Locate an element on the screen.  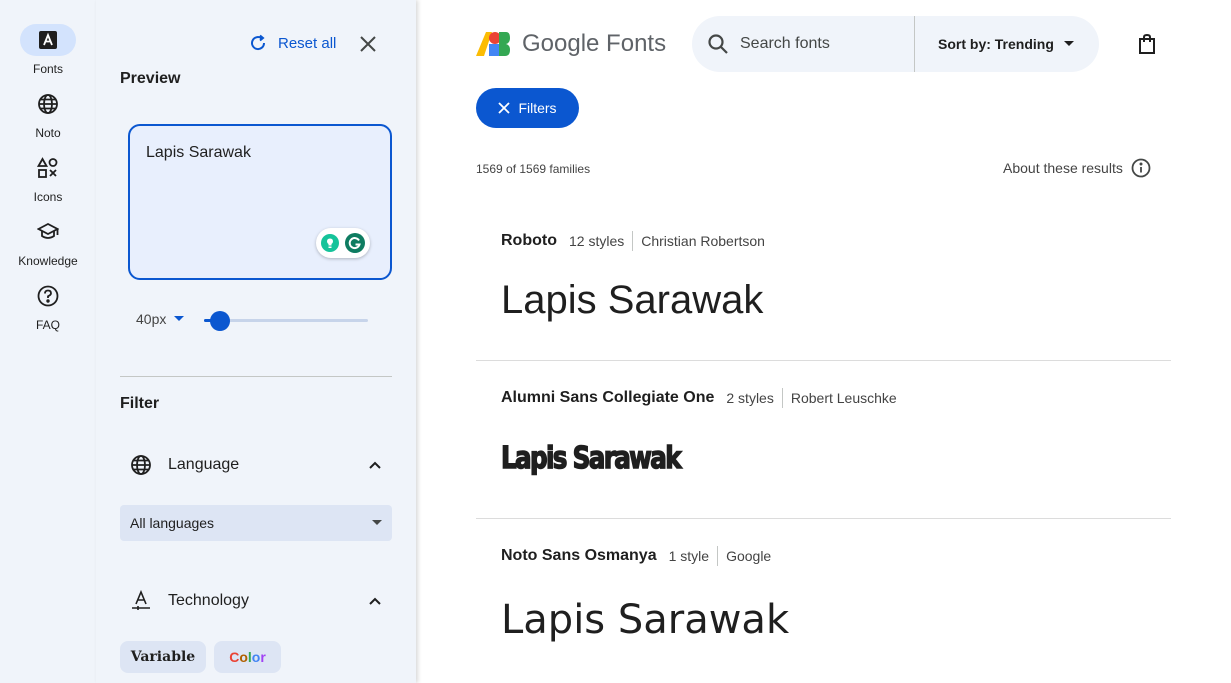
close-panel-button is located at coordinates (368, 44).